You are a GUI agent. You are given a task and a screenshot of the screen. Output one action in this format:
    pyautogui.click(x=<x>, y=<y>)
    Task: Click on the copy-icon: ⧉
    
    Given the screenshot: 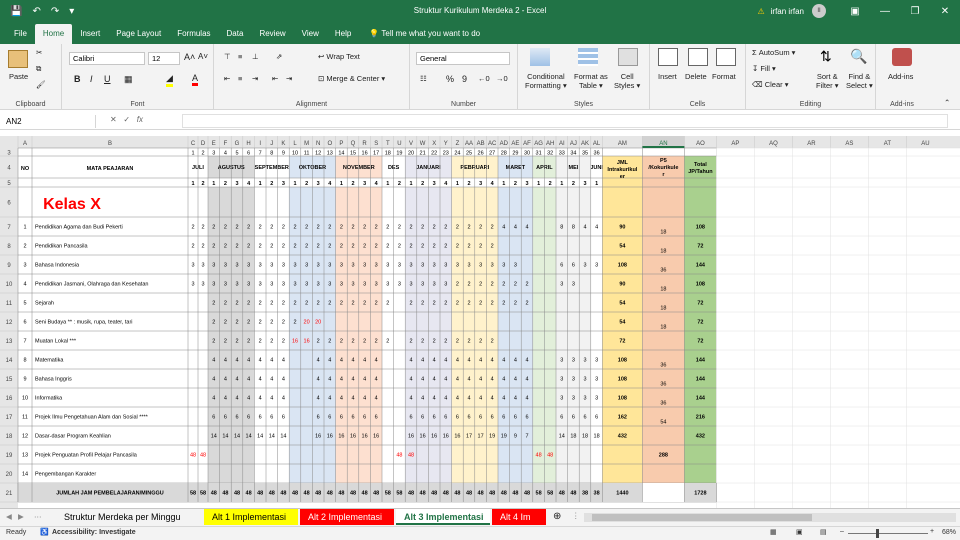 What is the action you would take?
    pyautogui.click(x=38, y=69)
    